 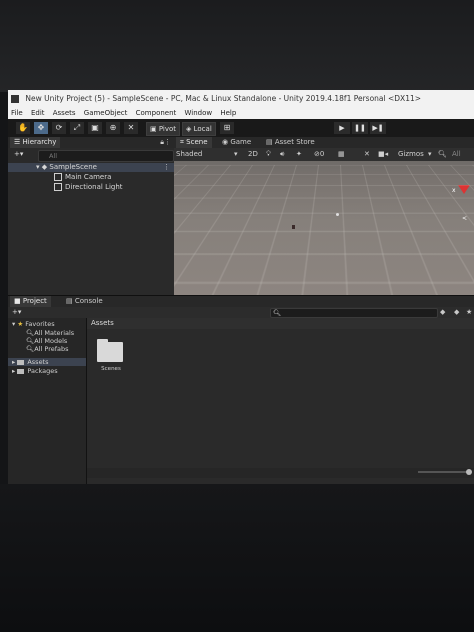 What do you see at coordinates (14, 362) in the screenshot?
I see `expand-arrow-icon: ▸` at bounding box center [14, 362].